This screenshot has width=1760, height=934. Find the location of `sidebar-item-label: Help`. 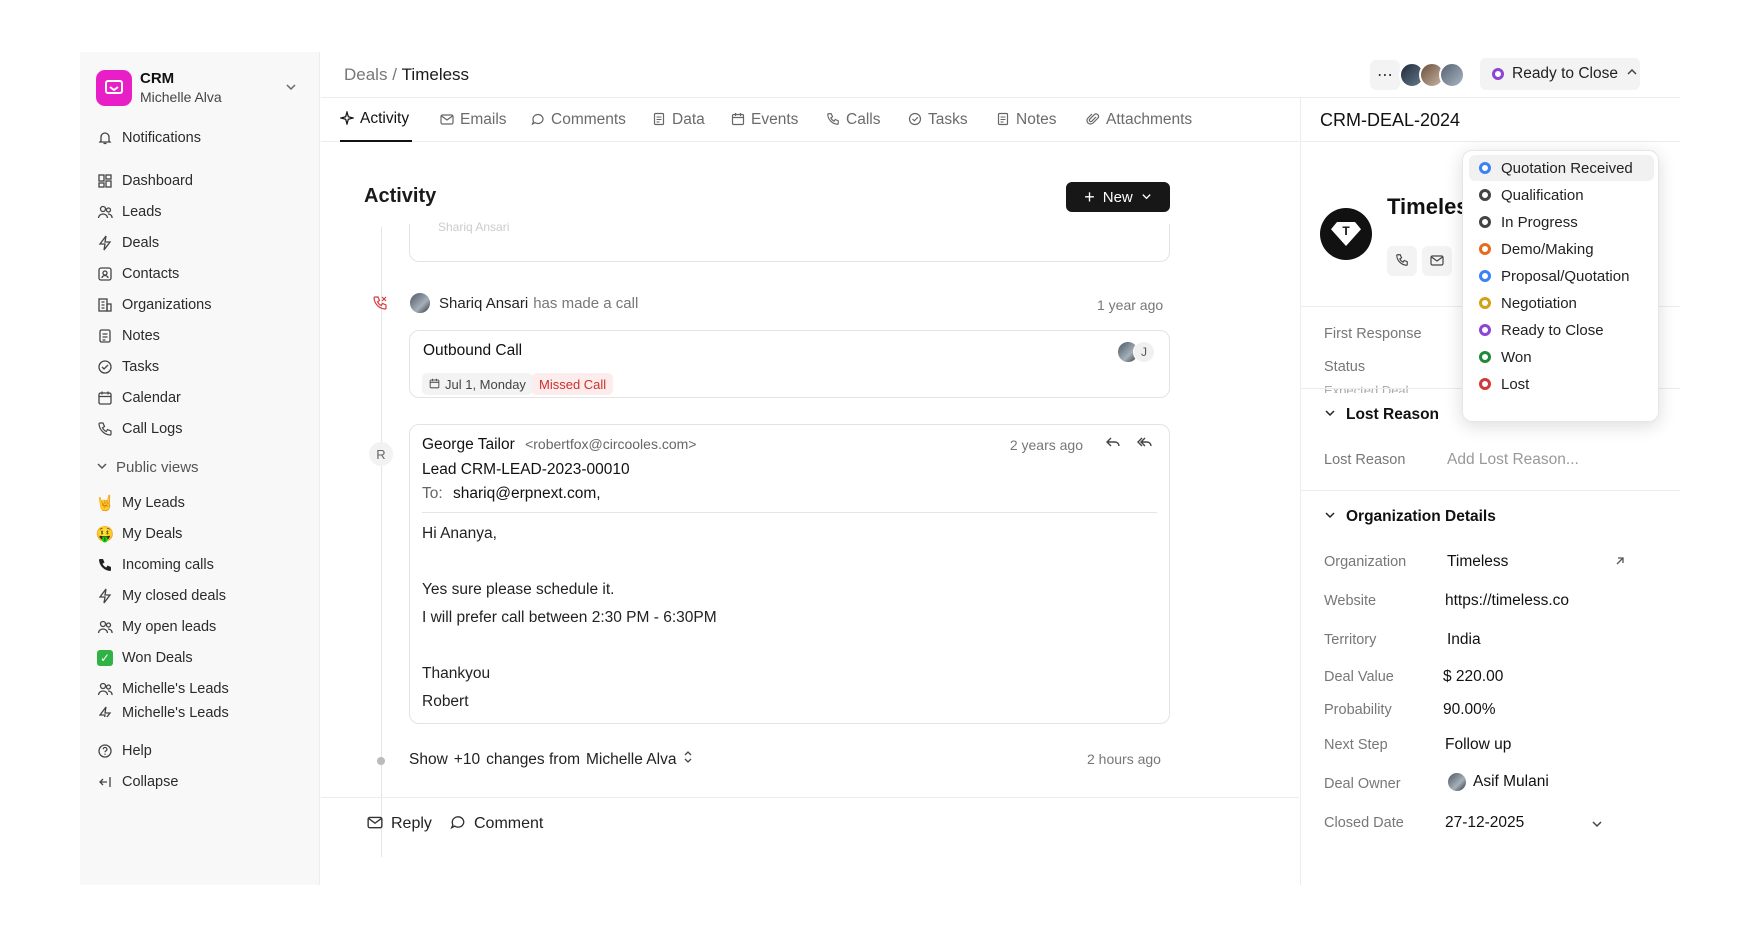

sidebar-item-label: Help is located at coordinates (137, 751).